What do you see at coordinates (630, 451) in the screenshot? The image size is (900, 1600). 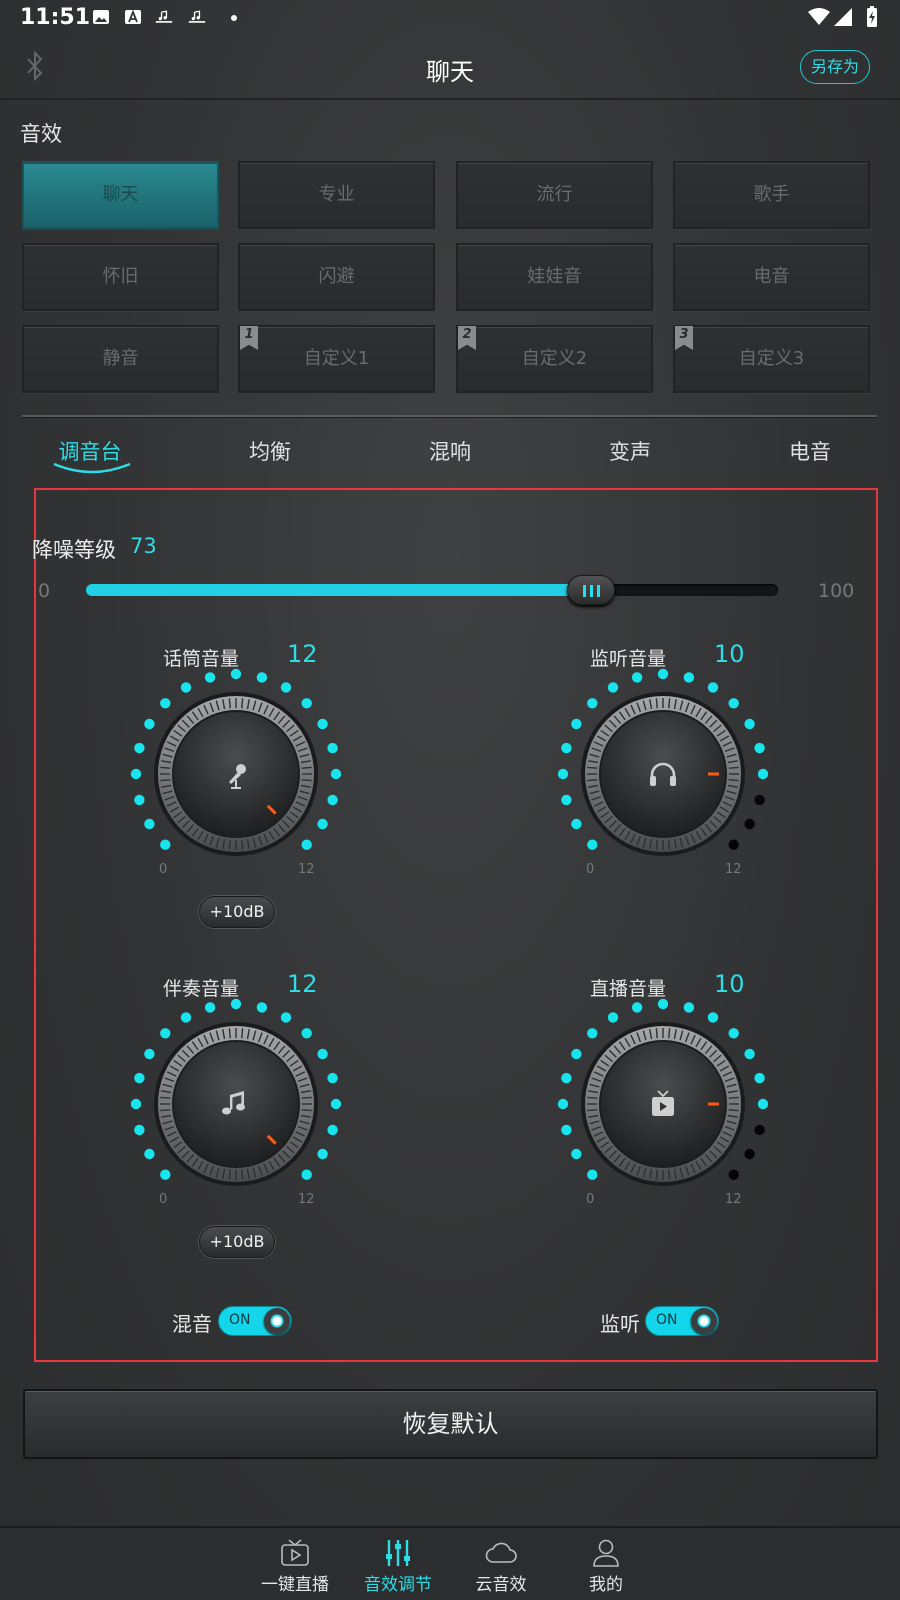 I see `tab-4: 变声` at bounding box center [630, 451].